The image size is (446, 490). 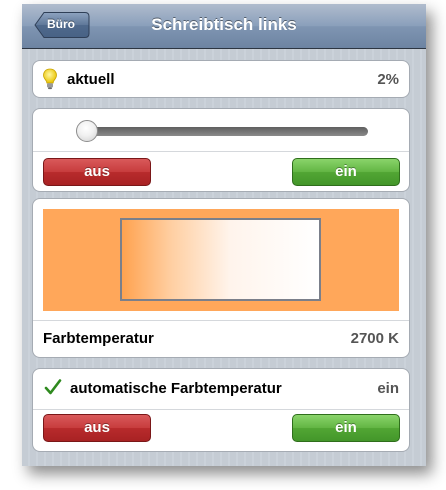 I want to click on auto-temperature-off-button: aus, so click(x=97, y=428).